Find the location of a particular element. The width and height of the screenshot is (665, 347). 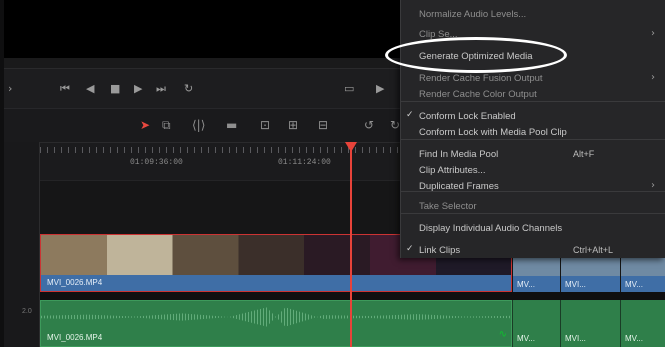

audio-clip: MVI_0026.MP4 ∿ is located at coordinates (276, 323).